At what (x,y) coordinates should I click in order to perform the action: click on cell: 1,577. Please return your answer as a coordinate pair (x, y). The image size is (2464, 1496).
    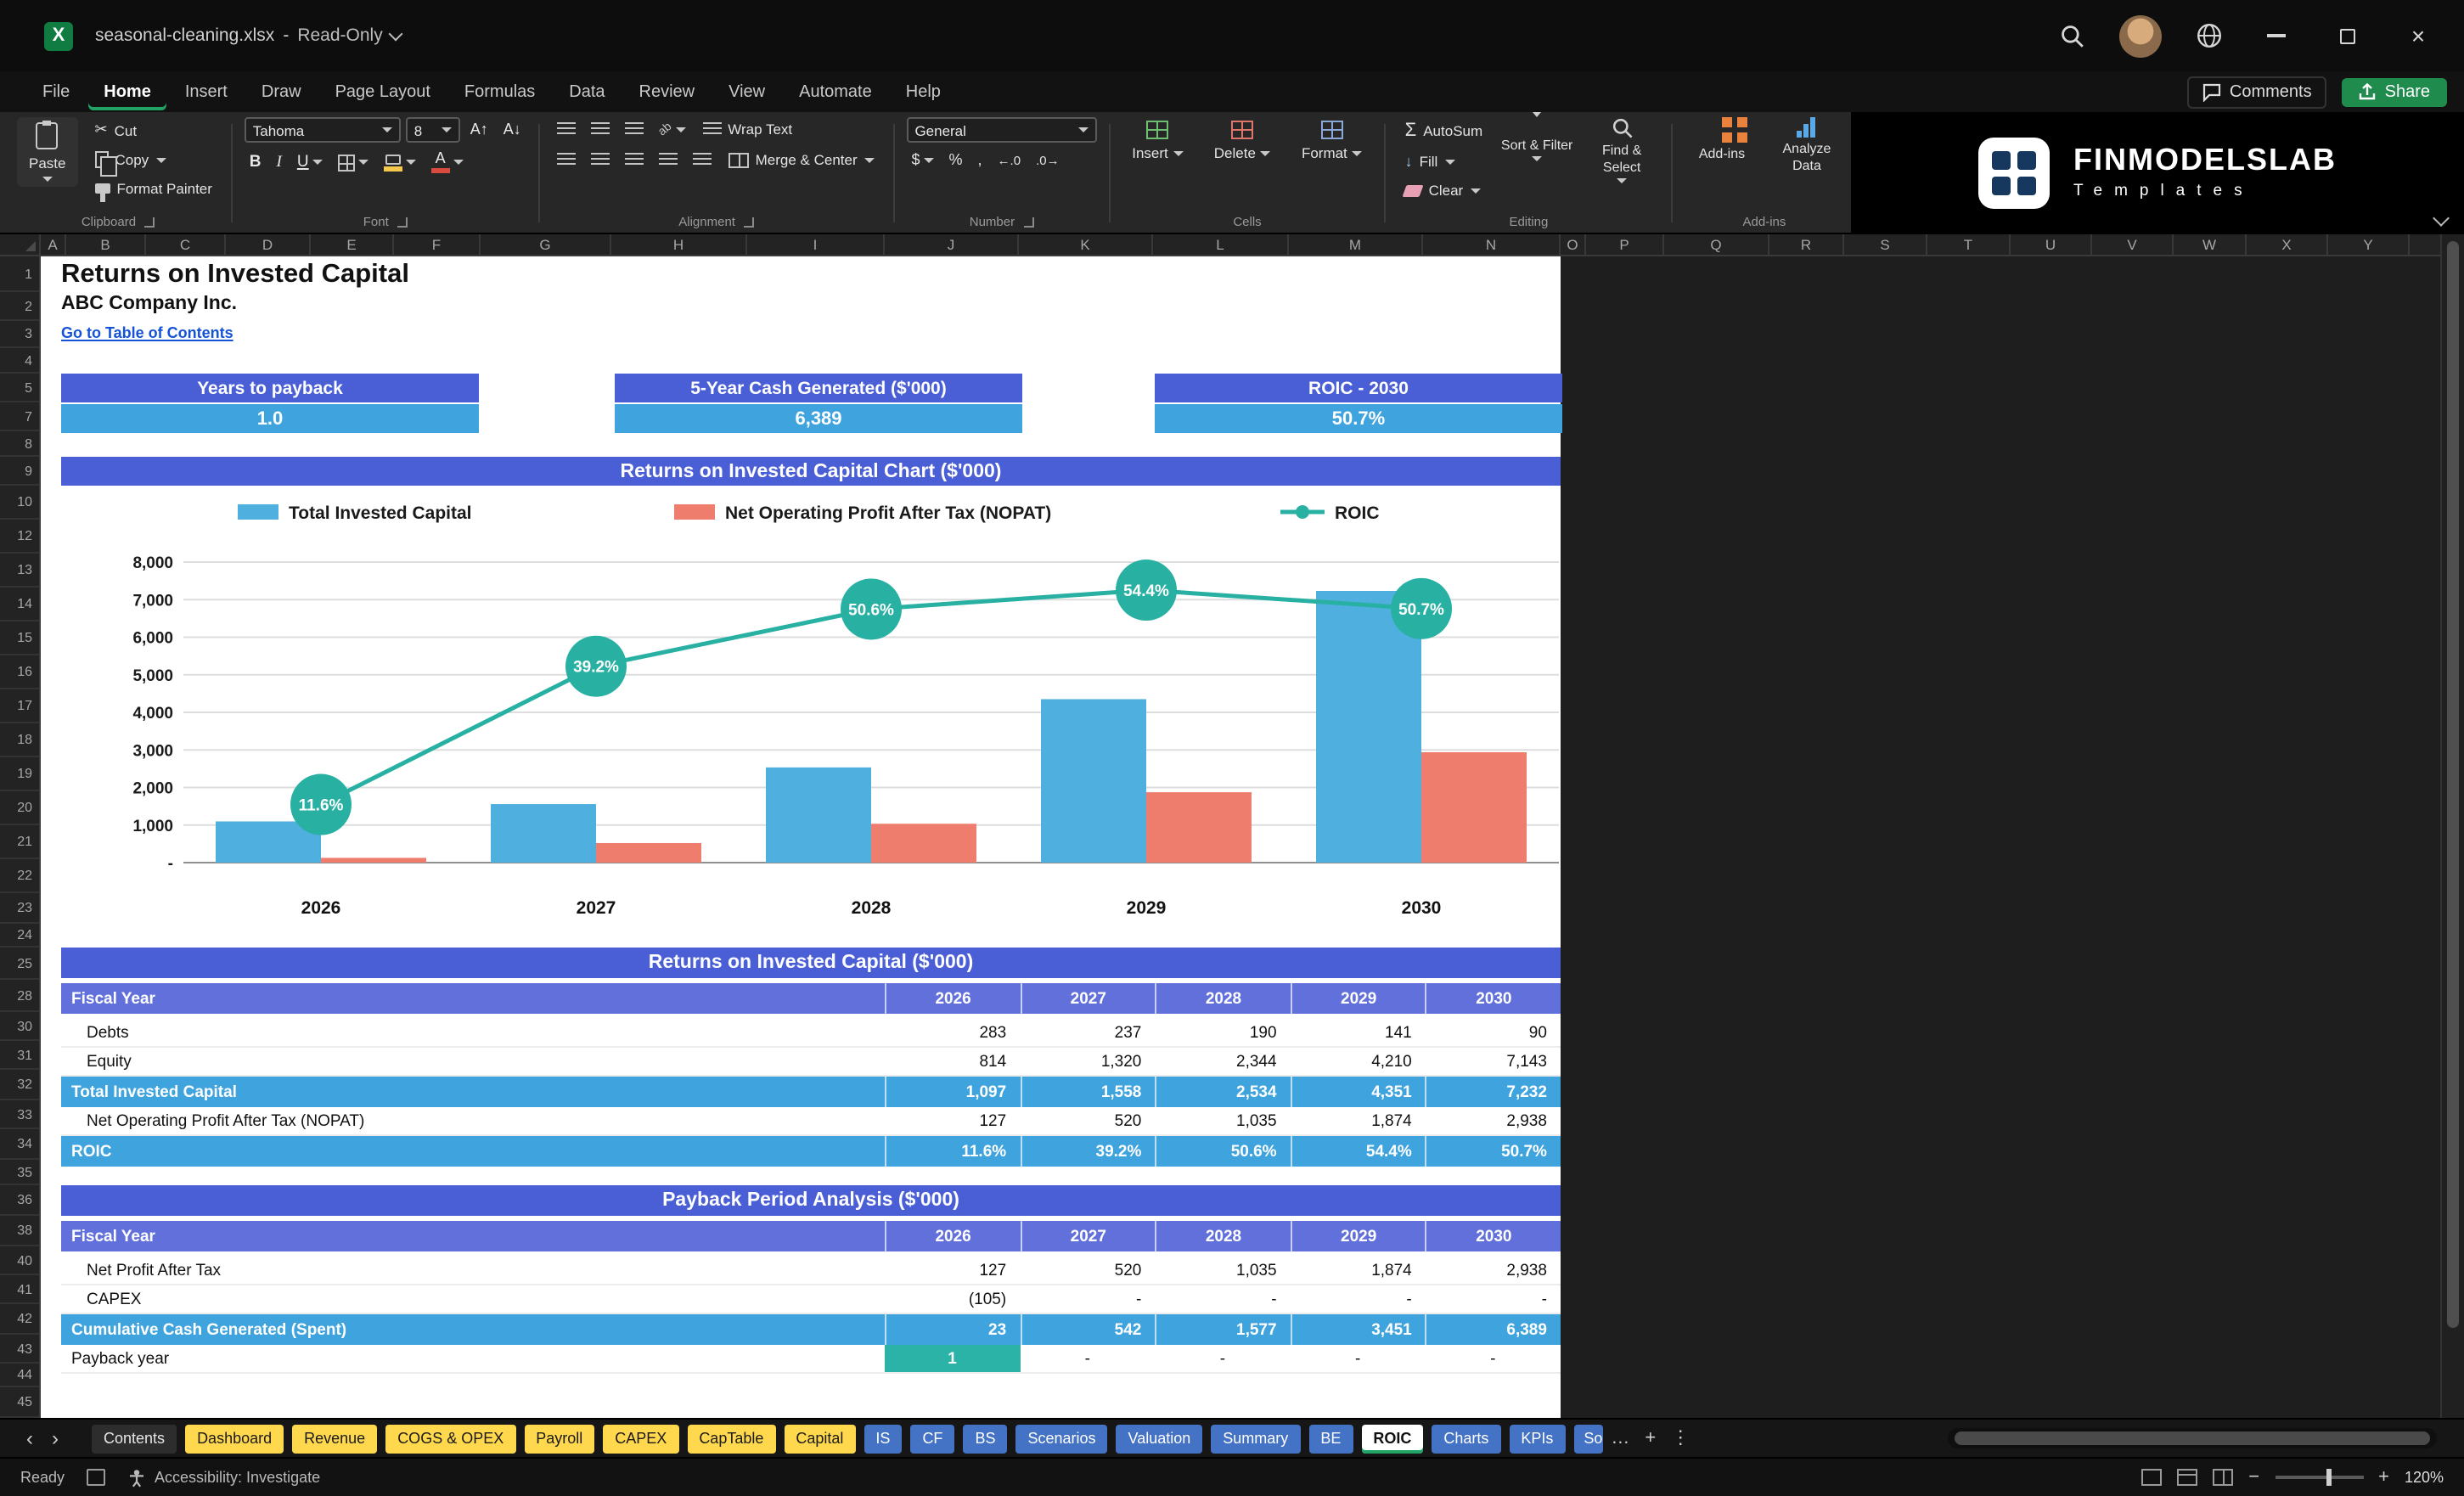
    Looking at the image, I should click on (1222, 1329).